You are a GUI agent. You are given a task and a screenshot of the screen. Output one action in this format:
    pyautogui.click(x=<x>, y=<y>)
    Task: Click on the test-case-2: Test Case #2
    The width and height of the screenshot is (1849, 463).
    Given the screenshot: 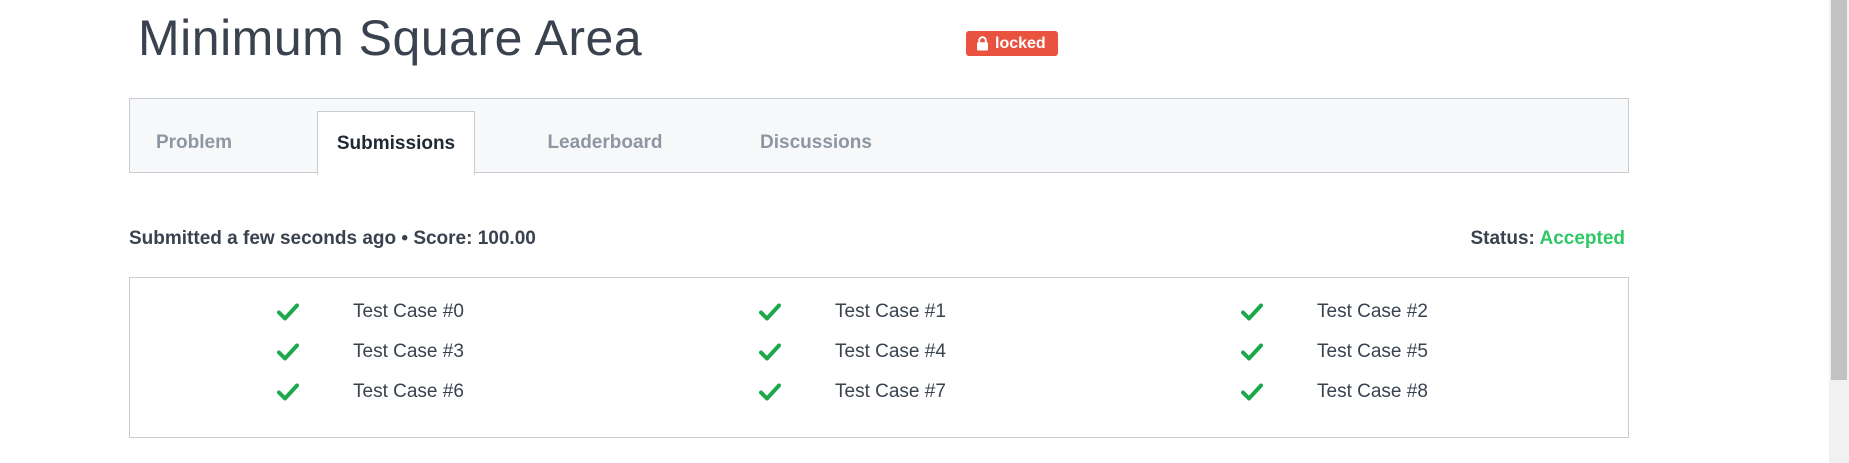 What is the action you would take?
    pyautogui.click(x=1334, y=312)
    